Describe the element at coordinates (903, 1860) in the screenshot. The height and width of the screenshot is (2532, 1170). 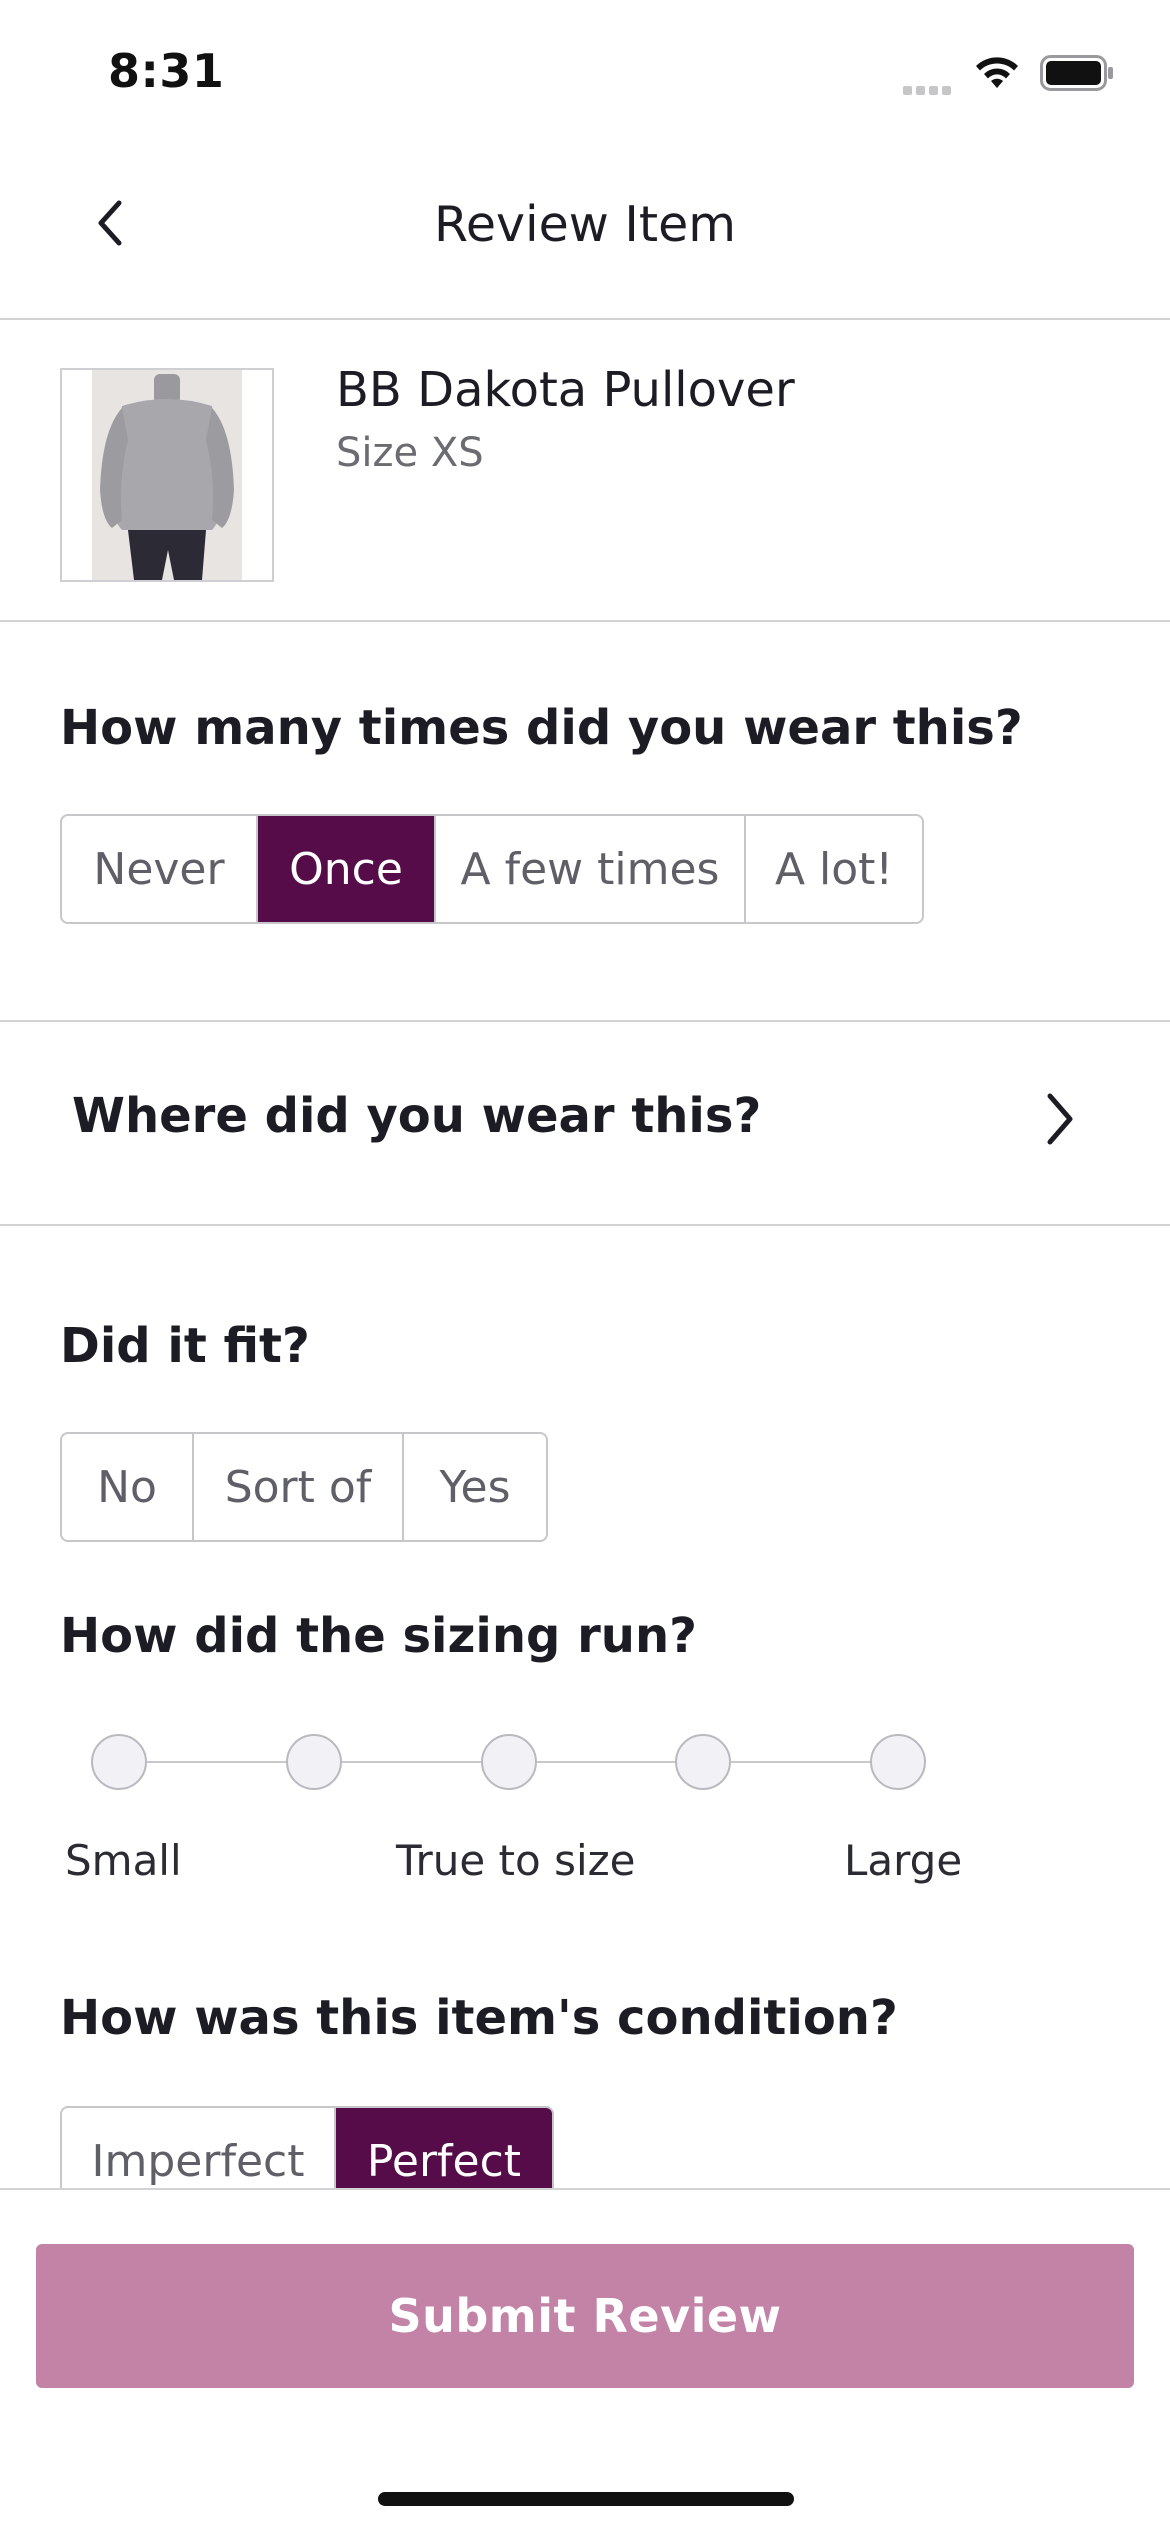
I see `sizing-label-large: Large` at that location.